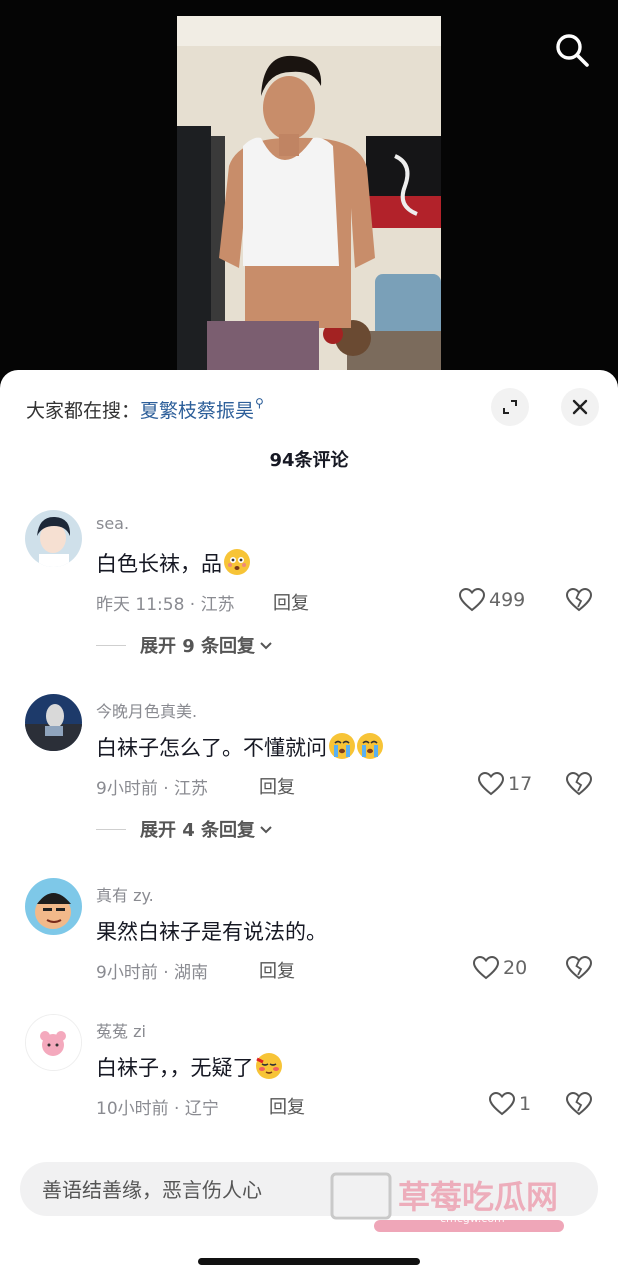 This screenshot has height=1280, width=618. I want to click on like-button: 499, so click(492, 600).